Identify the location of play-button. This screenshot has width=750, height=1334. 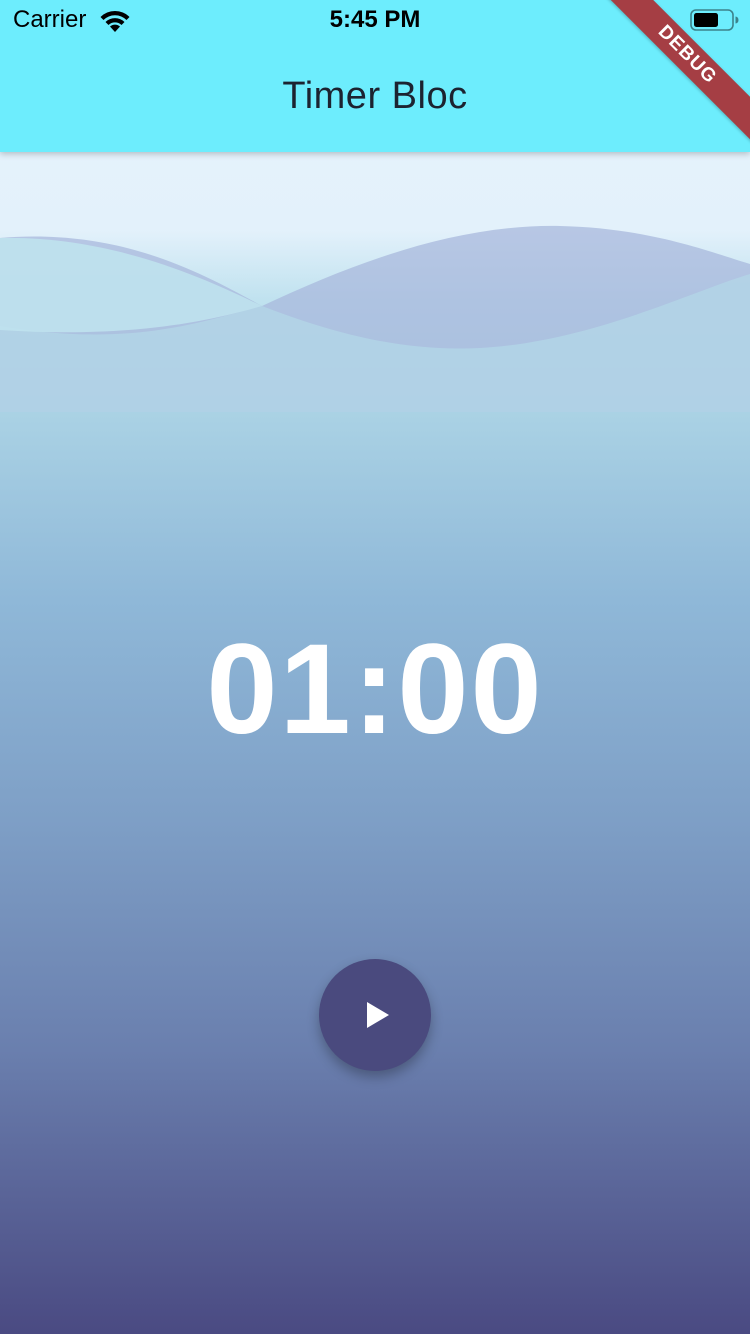
(375, 1015).